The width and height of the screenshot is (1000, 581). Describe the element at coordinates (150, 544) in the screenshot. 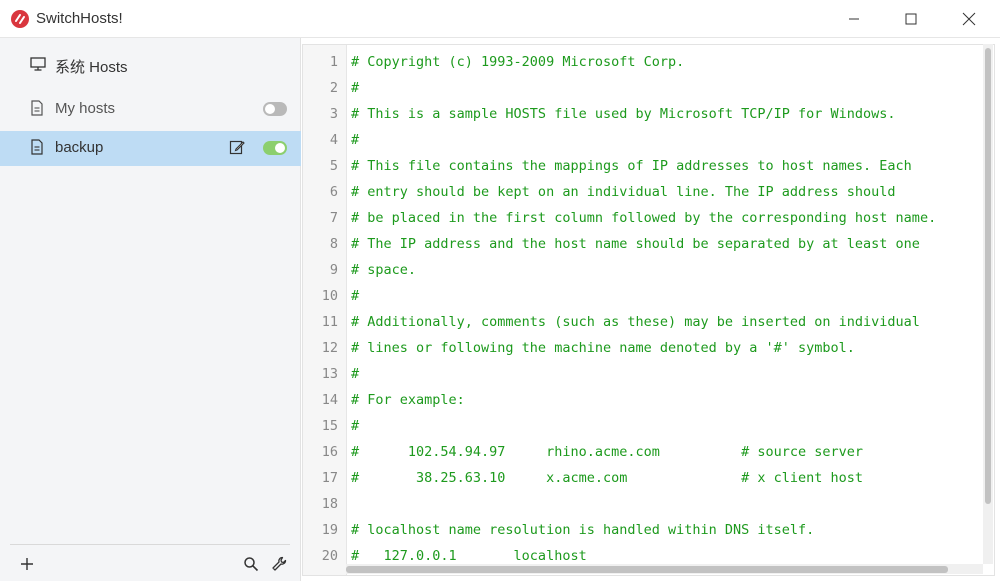

I see `sidebar-footer-divider` at that location.